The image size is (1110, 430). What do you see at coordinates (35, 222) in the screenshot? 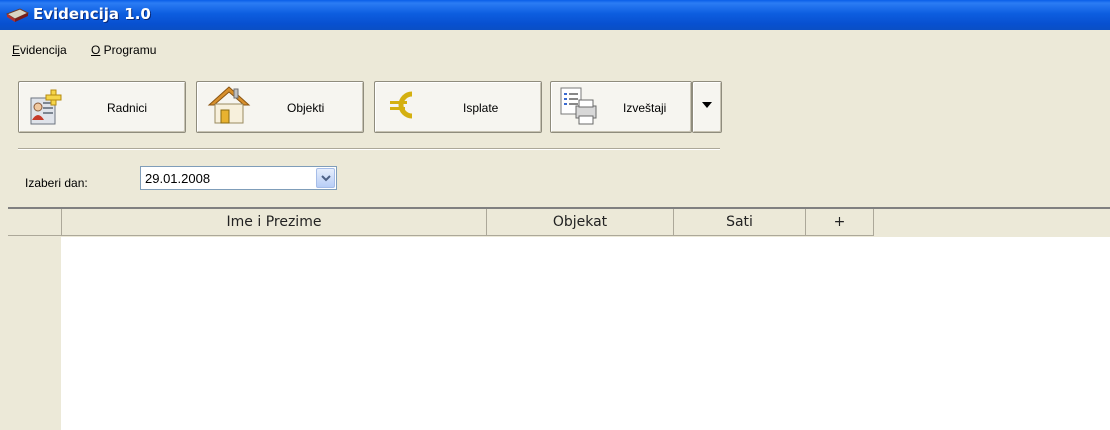
I see `corner-header-cell` at bounding box center [35, 222].